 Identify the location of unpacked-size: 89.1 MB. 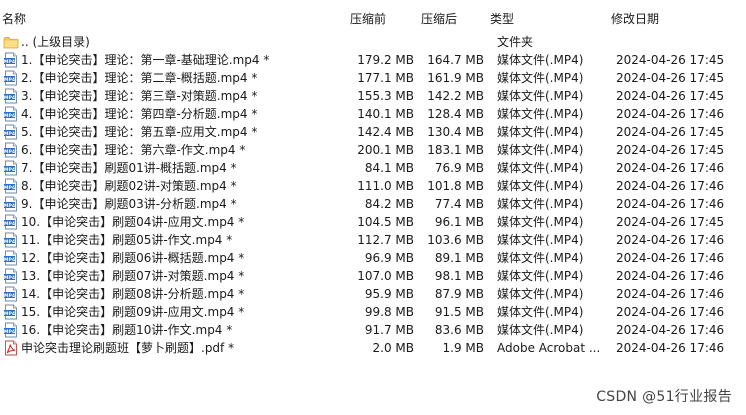
(459, 258).